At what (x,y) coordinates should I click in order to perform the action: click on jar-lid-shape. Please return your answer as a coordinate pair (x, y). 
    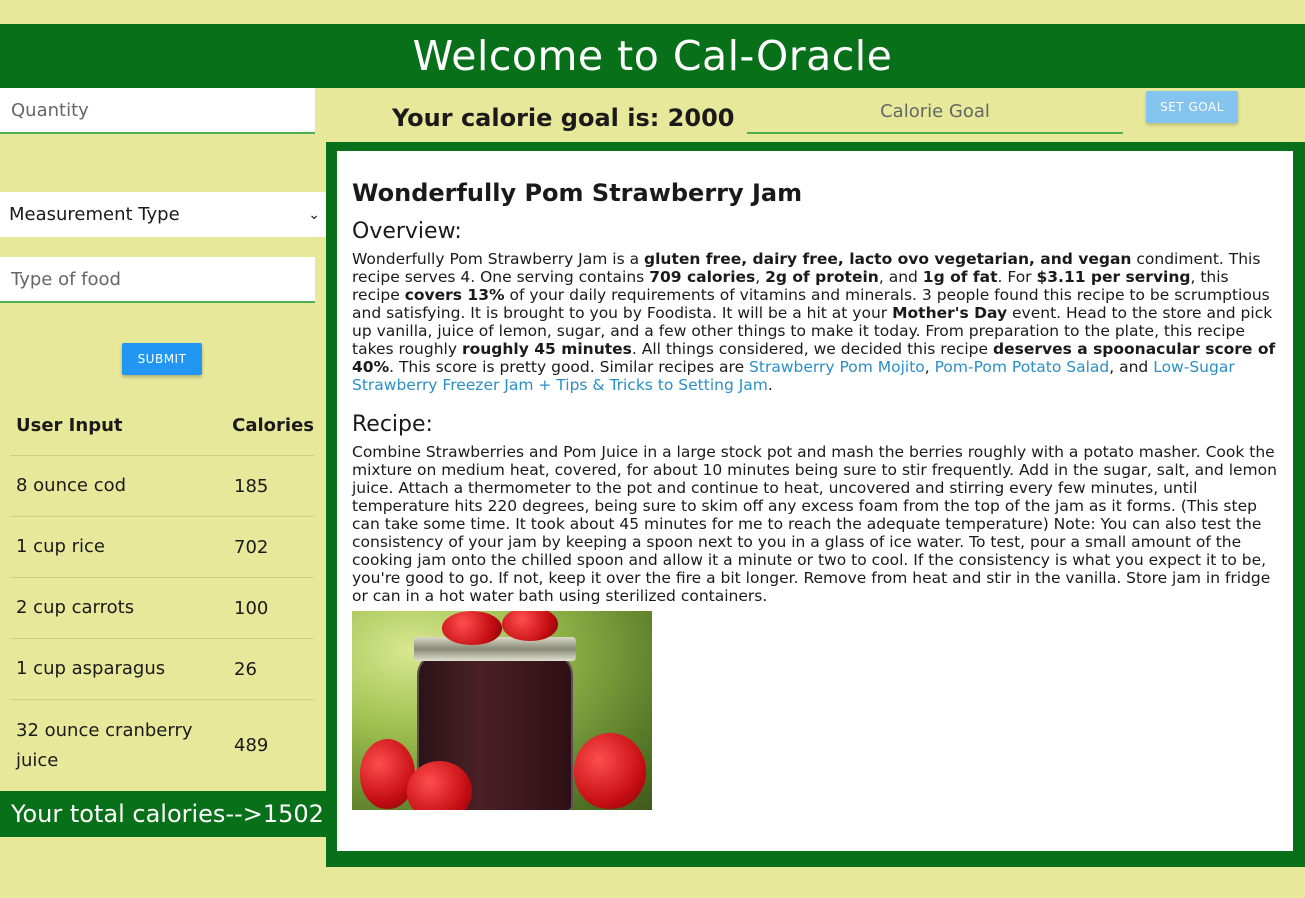
    Looking at the image, I should click on (495, 649).